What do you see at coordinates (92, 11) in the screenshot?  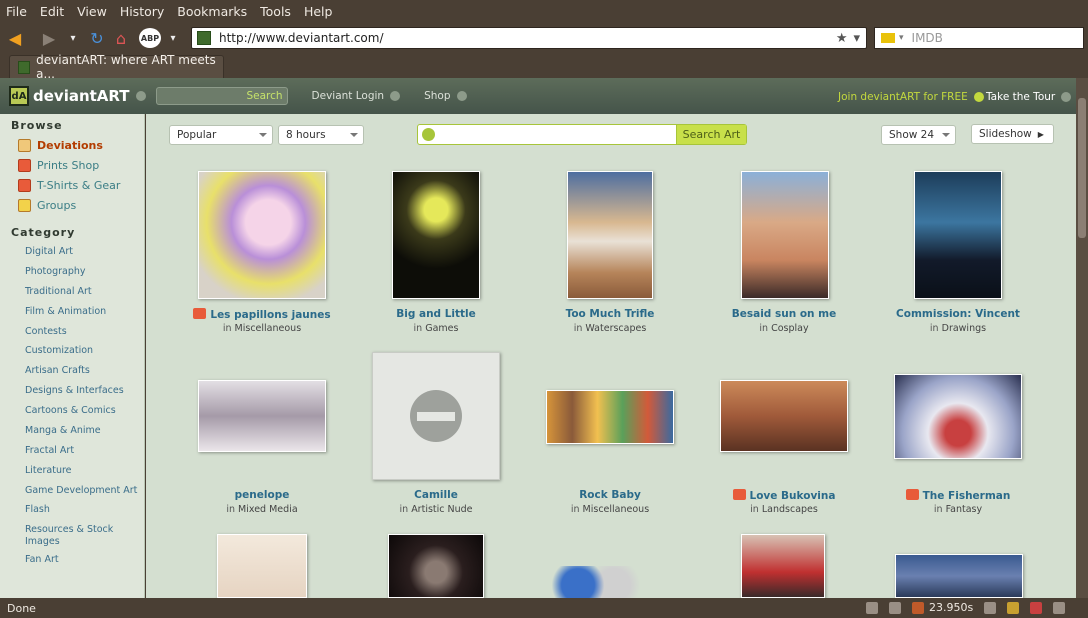 I see `menu-view: View` at bounding box center [92, 11].